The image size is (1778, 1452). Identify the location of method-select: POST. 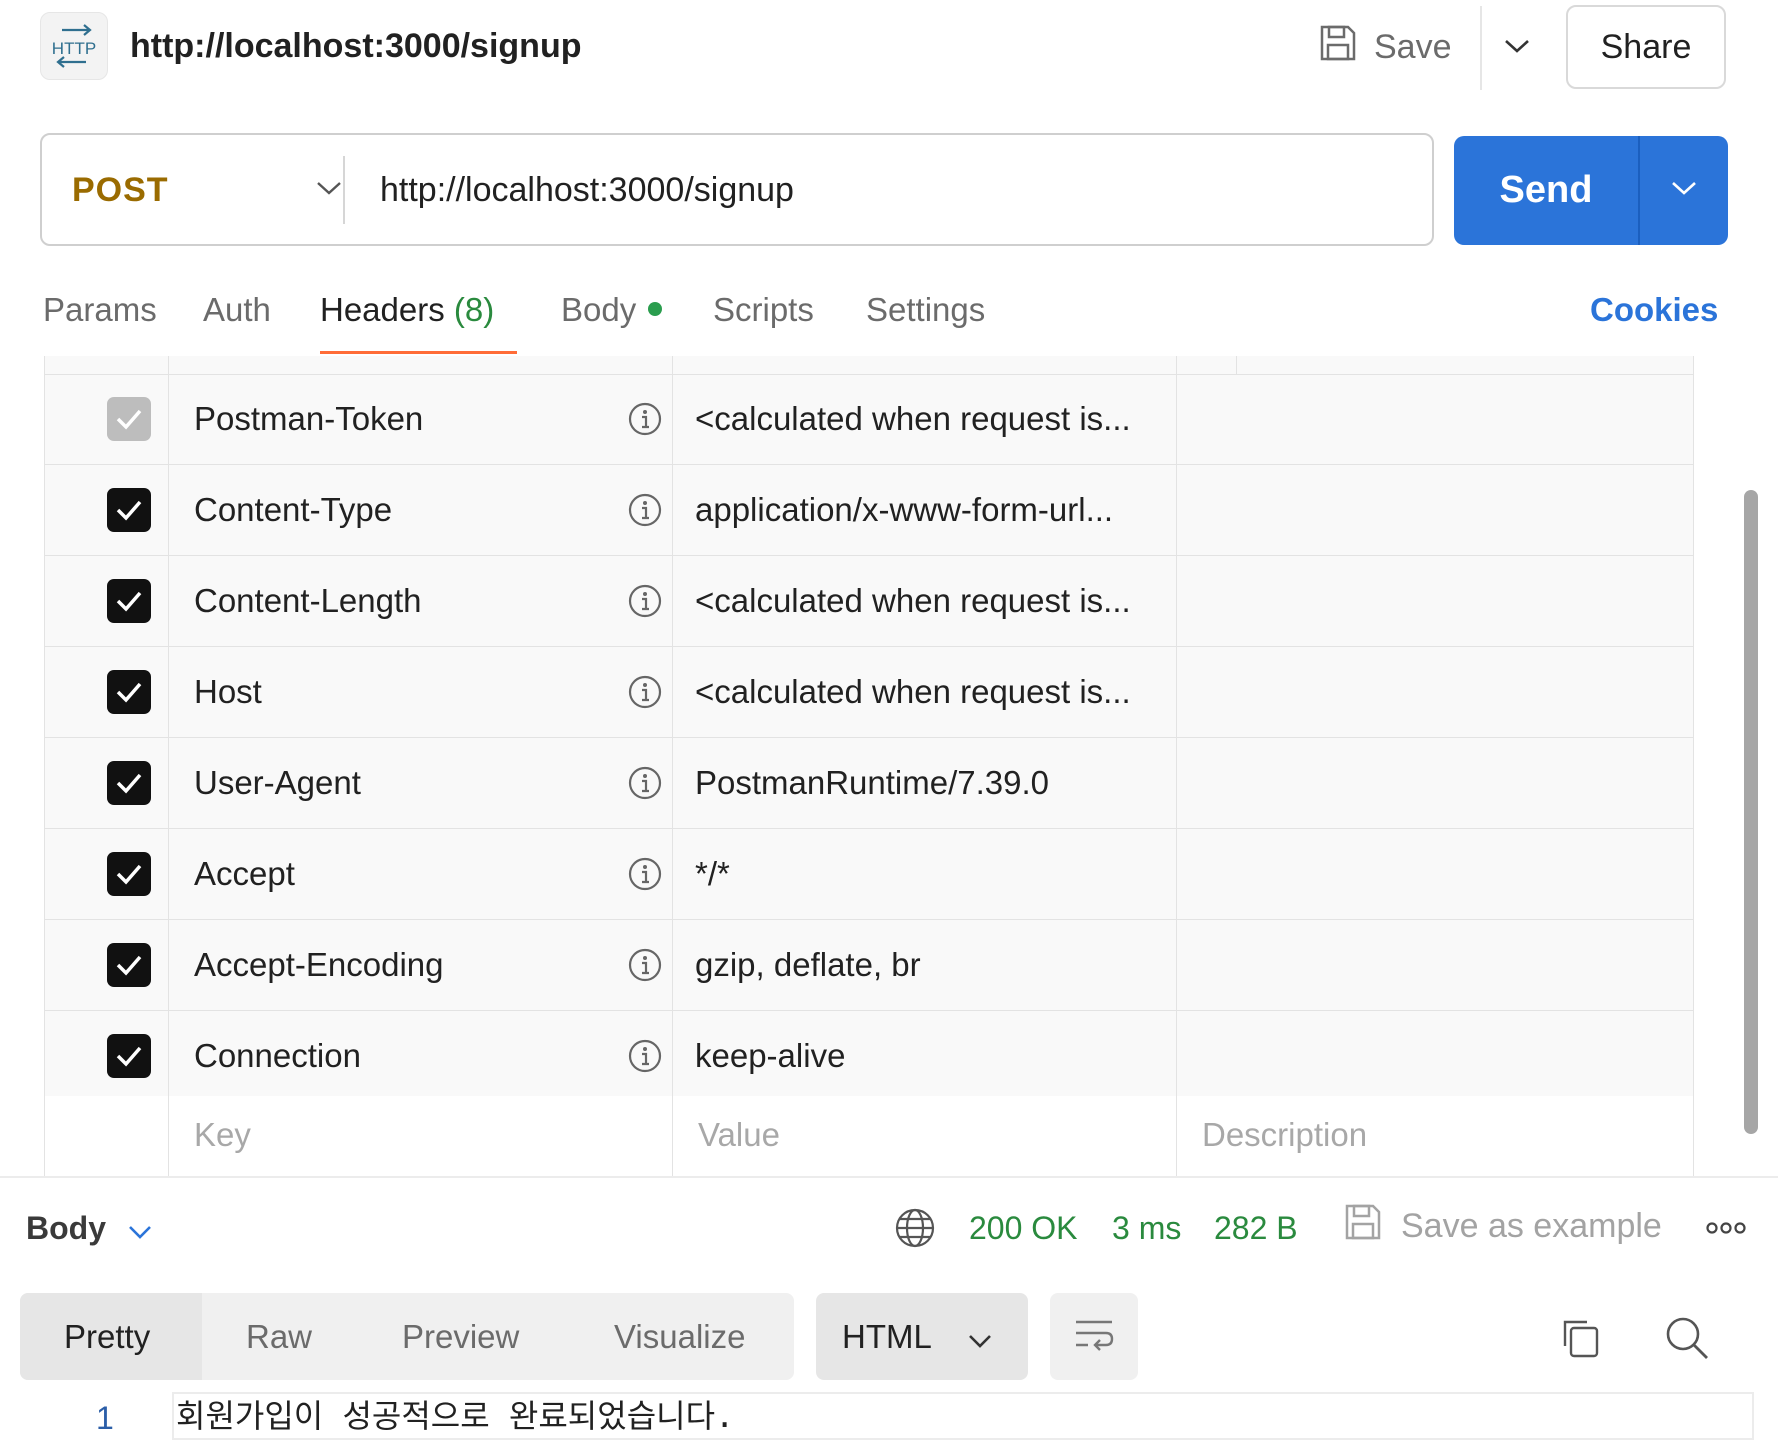
(207, 190).